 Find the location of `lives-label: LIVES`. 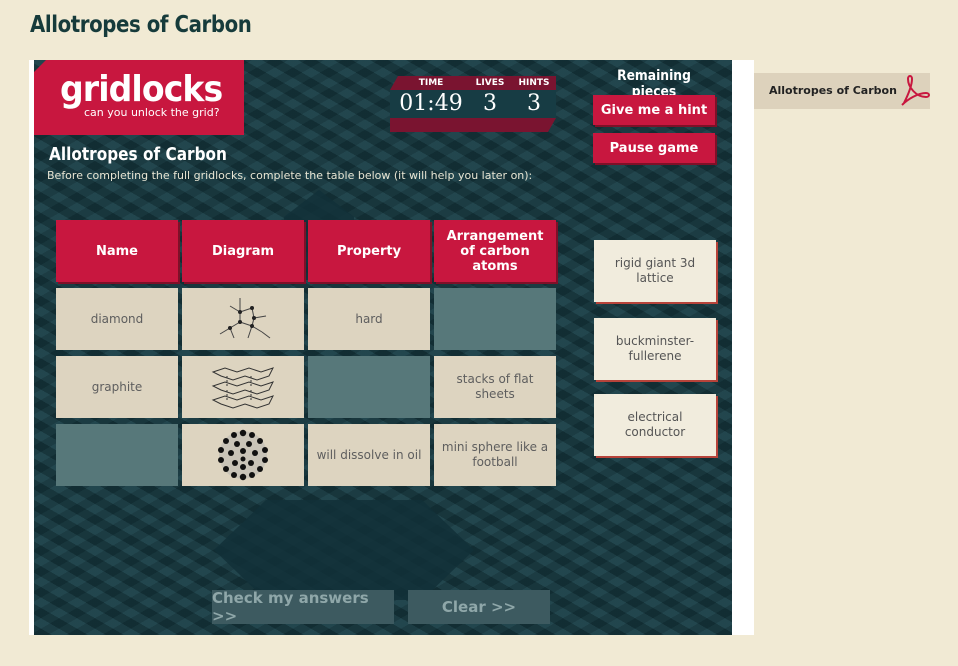

lives-label: LIVES is located at coordinates (490, 83).